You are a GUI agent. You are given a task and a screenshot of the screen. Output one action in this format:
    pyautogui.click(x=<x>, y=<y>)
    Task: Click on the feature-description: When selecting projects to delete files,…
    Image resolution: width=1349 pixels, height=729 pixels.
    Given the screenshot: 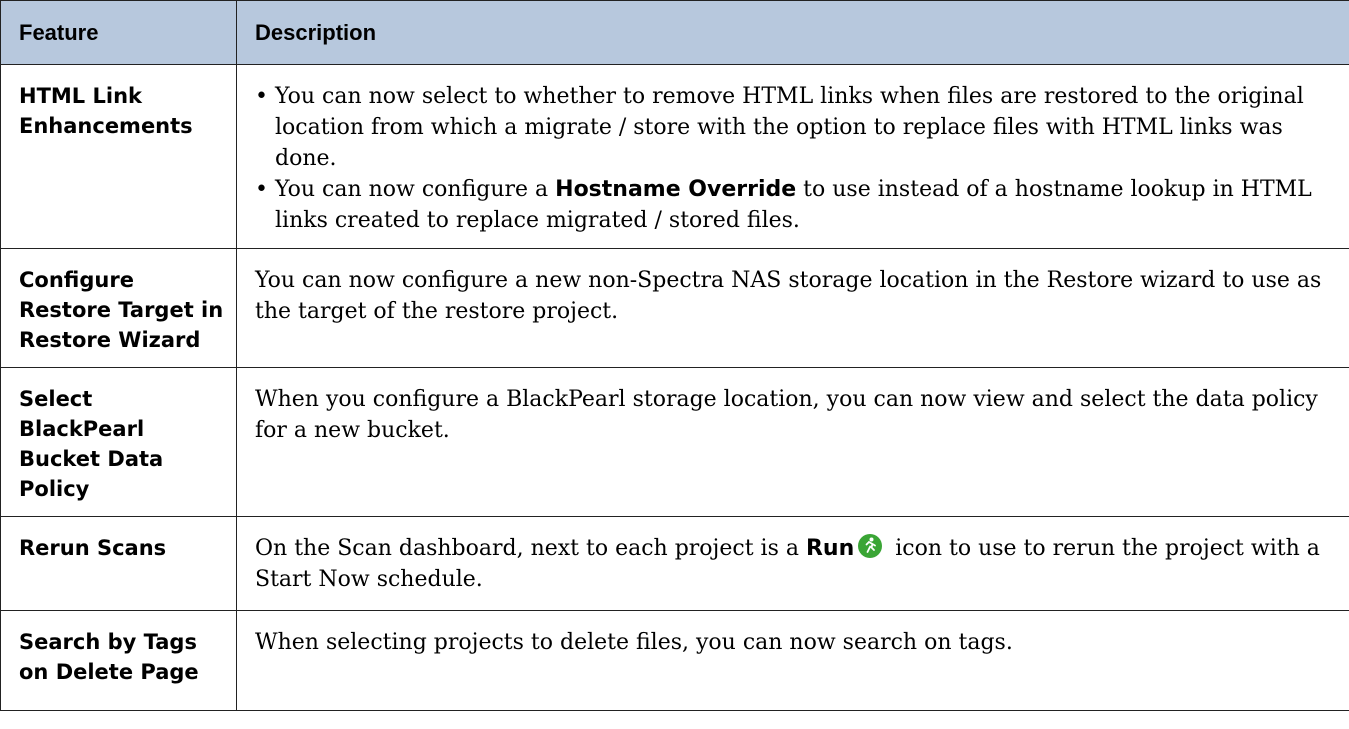 What is the action you would take?
    pyautogui.click(x=792, y=660)
    